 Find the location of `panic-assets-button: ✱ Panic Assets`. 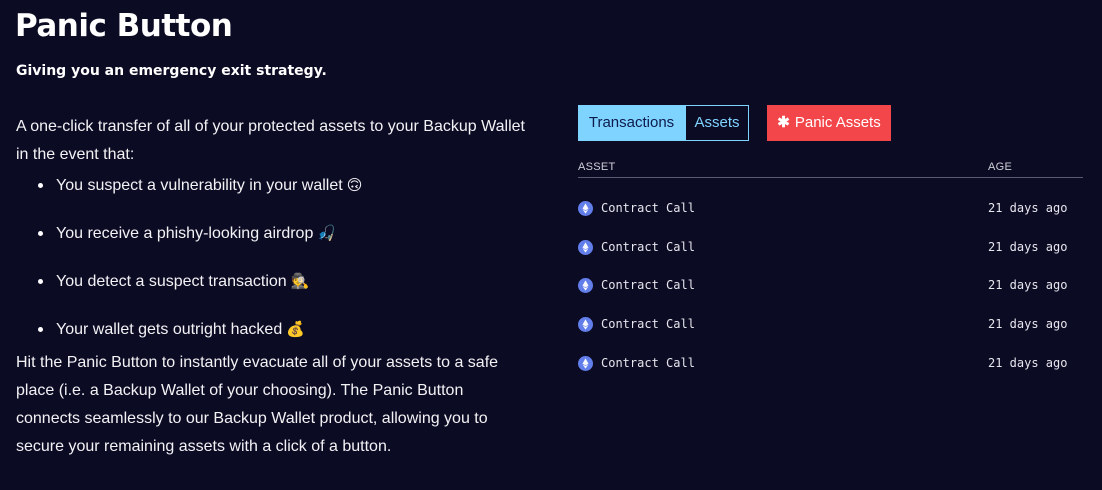

panic-assets-button: ✱ Panic Assets is located at coordinates (829, 123).